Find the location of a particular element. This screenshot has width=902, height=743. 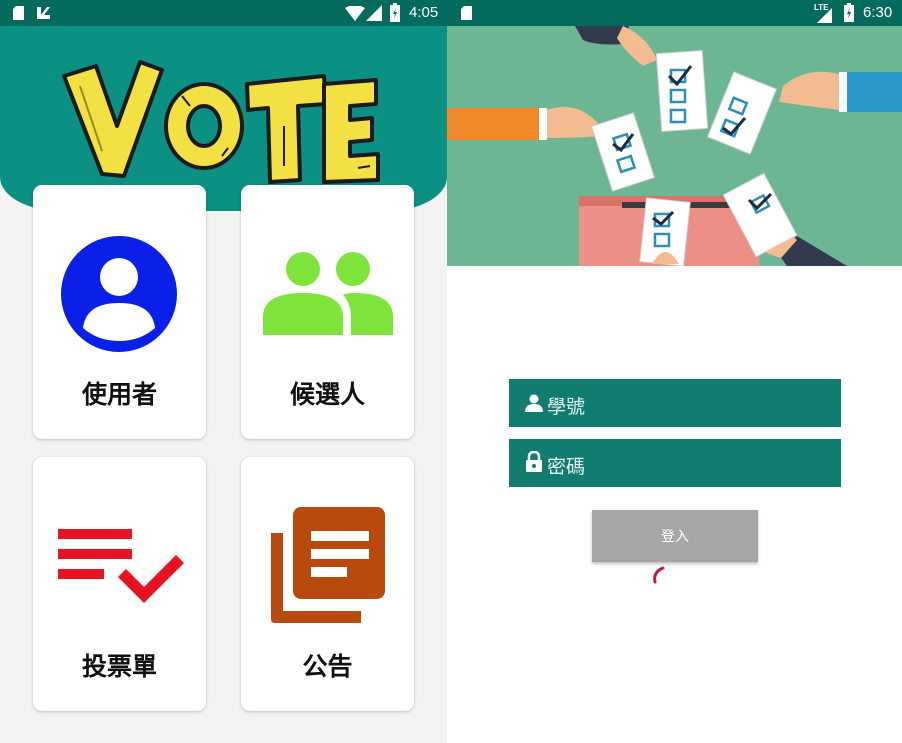

group-icon is located at coordinates (328, 293).